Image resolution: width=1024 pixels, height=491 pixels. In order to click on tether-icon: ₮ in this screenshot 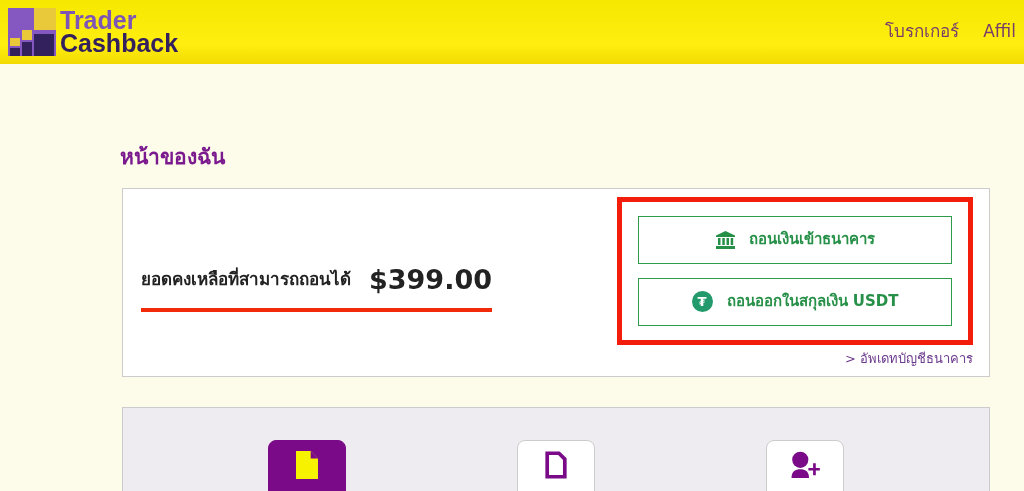, I will do `click(702, 301)`.